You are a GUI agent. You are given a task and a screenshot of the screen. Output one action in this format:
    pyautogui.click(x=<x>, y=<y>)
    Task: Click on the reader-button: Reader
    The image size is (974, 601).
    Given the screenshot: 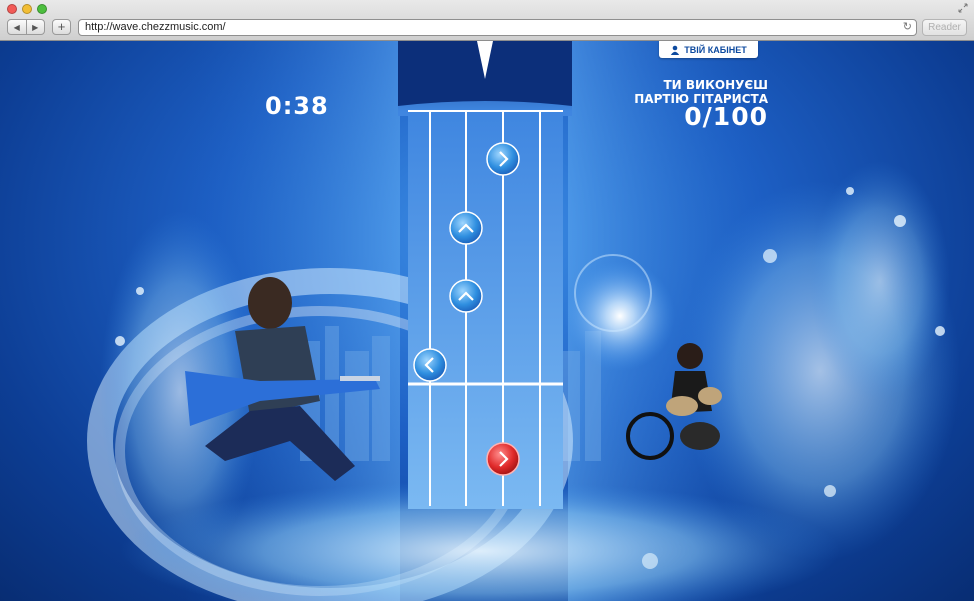 What is the action you would take?
    pyautogui.click(x=944, y=27)
    